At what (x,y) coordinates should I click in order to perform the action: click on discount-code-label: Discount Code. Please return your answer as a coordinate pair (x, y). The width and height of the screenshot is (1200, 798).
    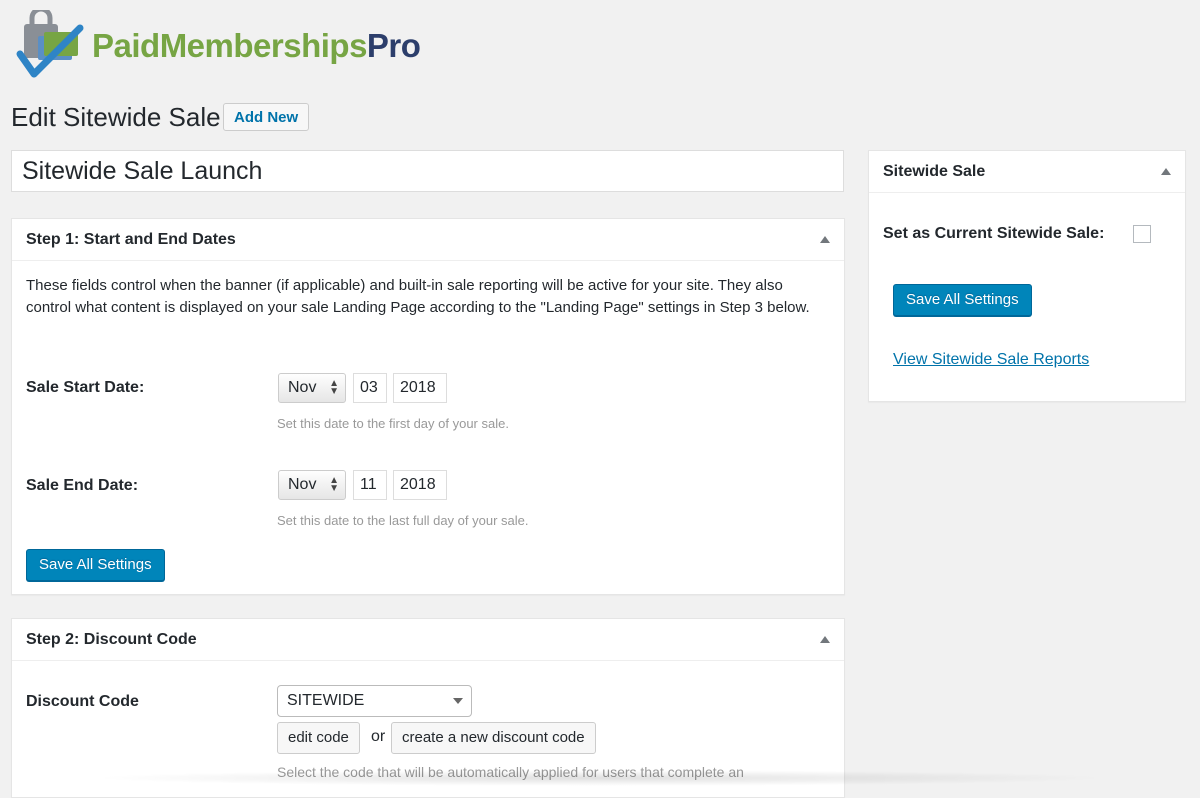
    Looking at the image, I should click on (82, 701).